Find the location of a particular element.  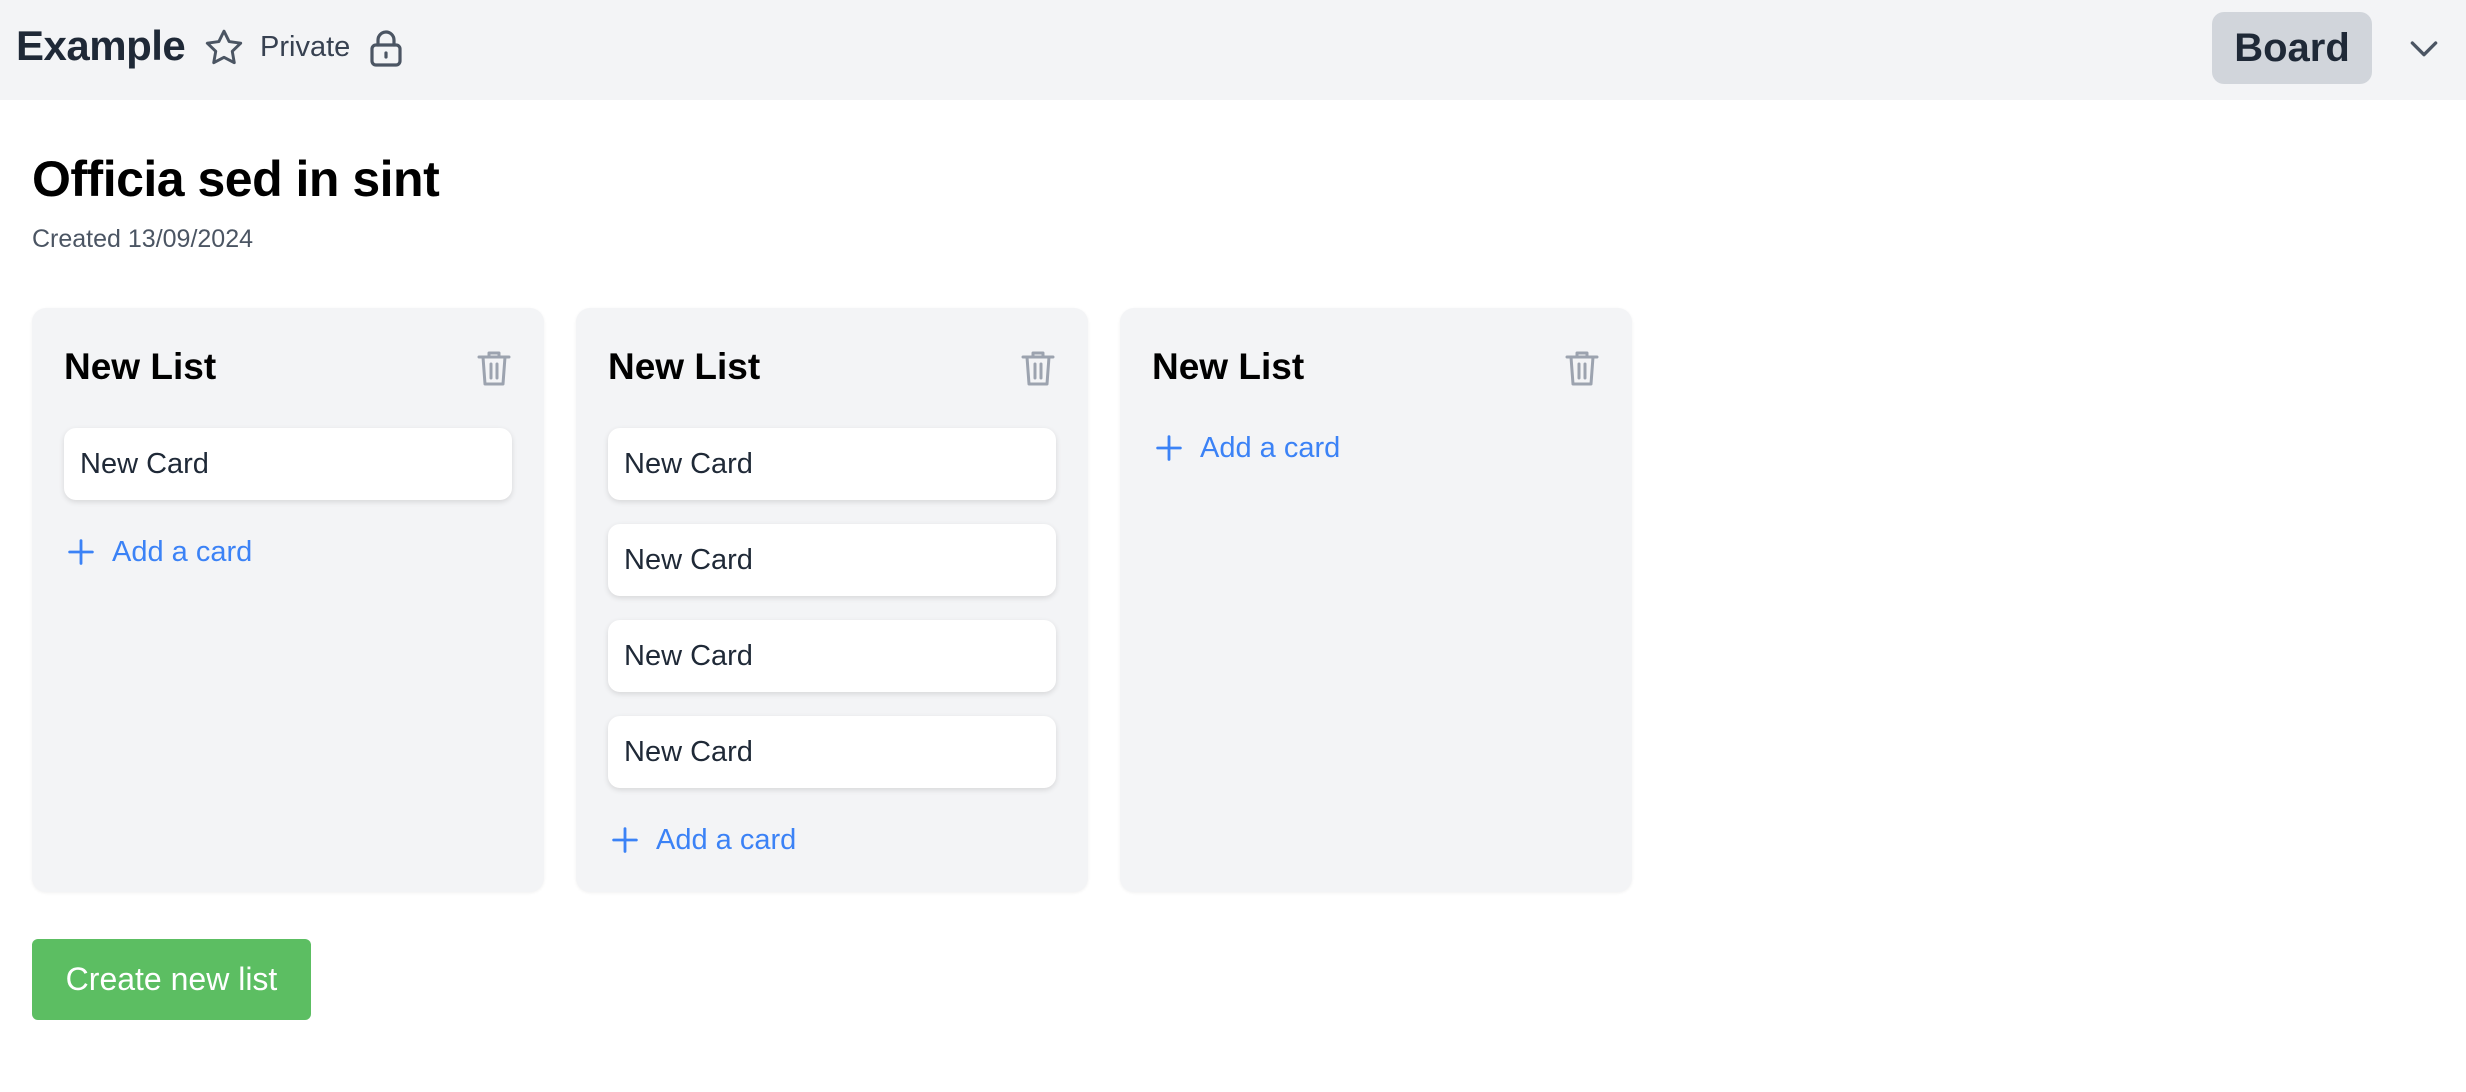

chevron-down-icon is located at coordinates (2424, 48).